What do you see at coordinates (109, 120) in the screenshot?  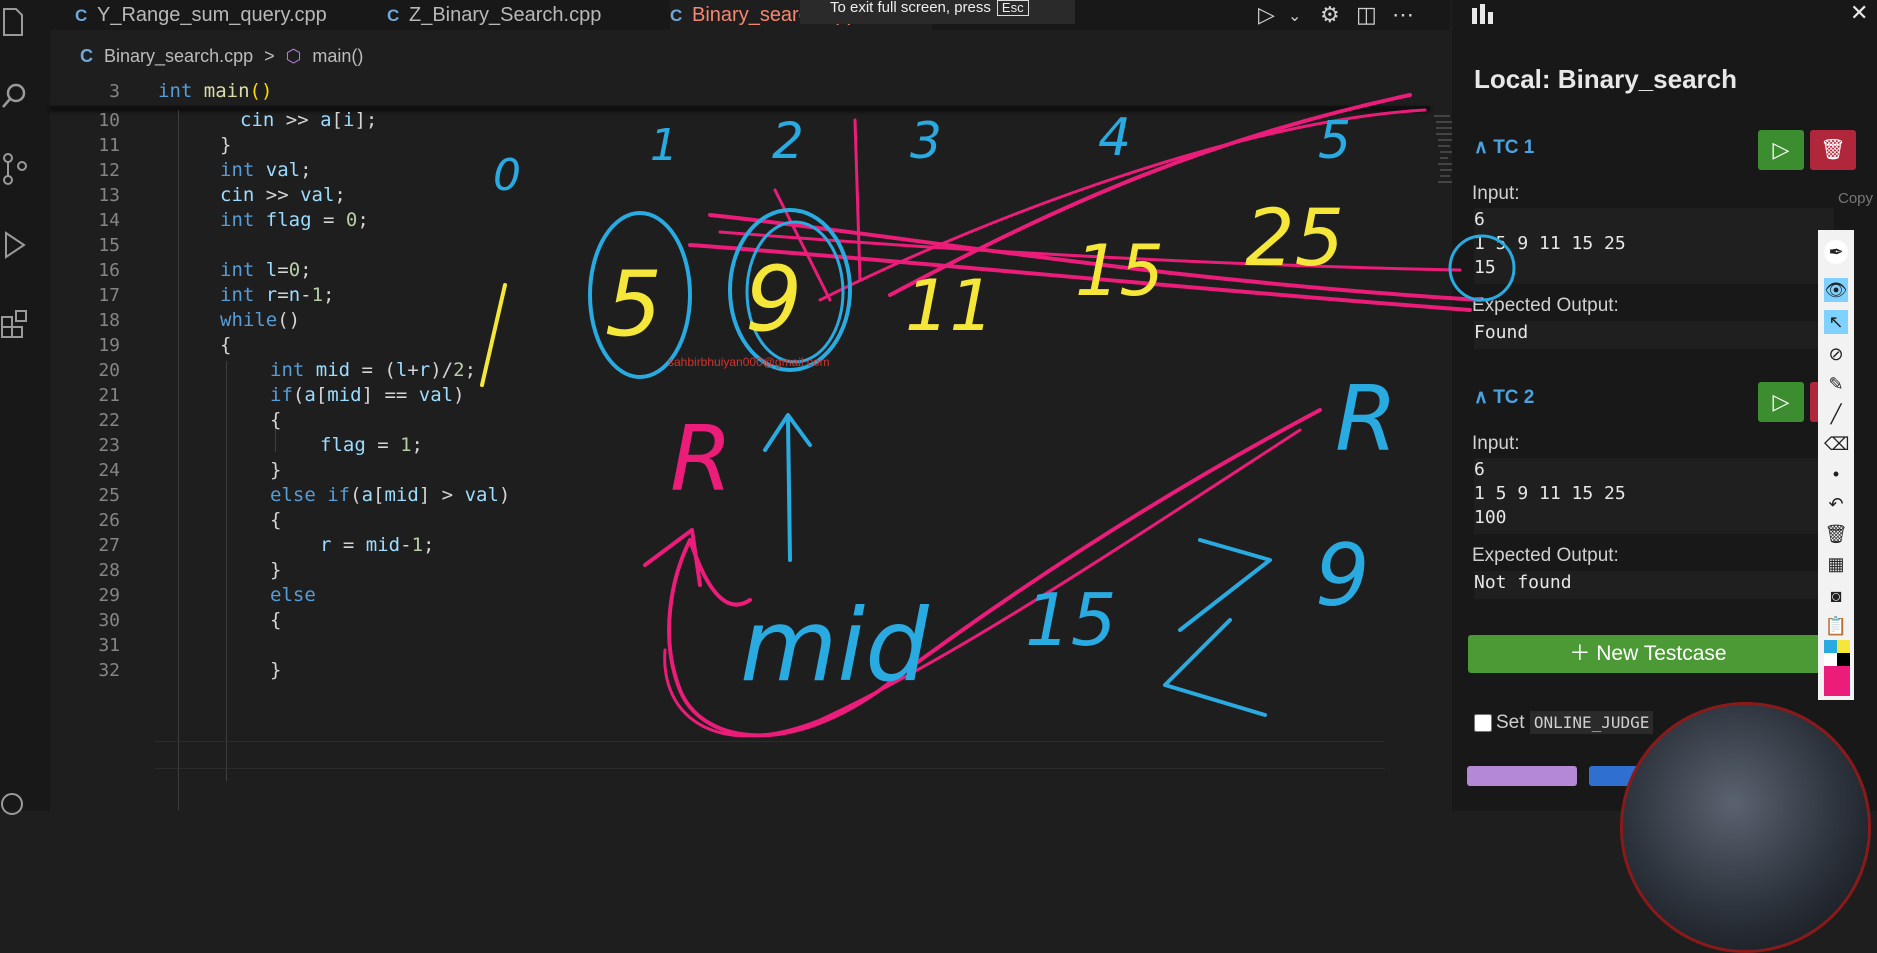 I see `line-number: 10` at bounding box center [109, 120].